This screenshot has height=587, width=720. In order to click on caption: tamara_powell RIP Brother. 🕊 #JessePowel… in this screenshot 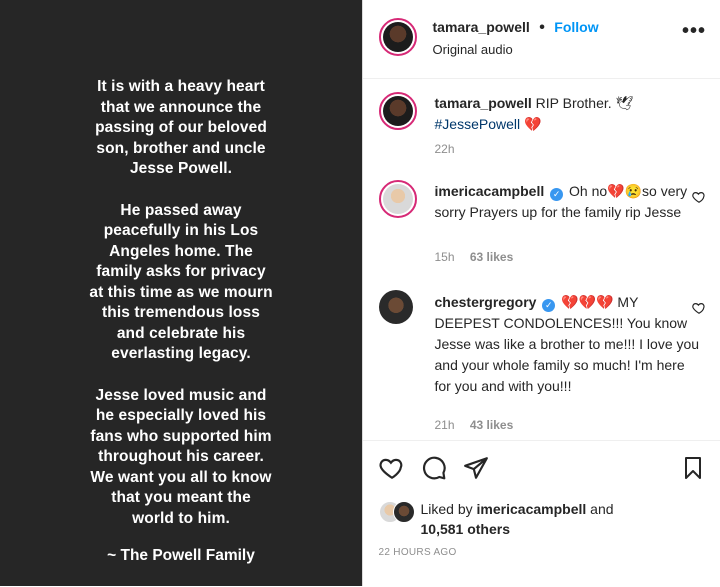, I will do `click(570, 114)`.